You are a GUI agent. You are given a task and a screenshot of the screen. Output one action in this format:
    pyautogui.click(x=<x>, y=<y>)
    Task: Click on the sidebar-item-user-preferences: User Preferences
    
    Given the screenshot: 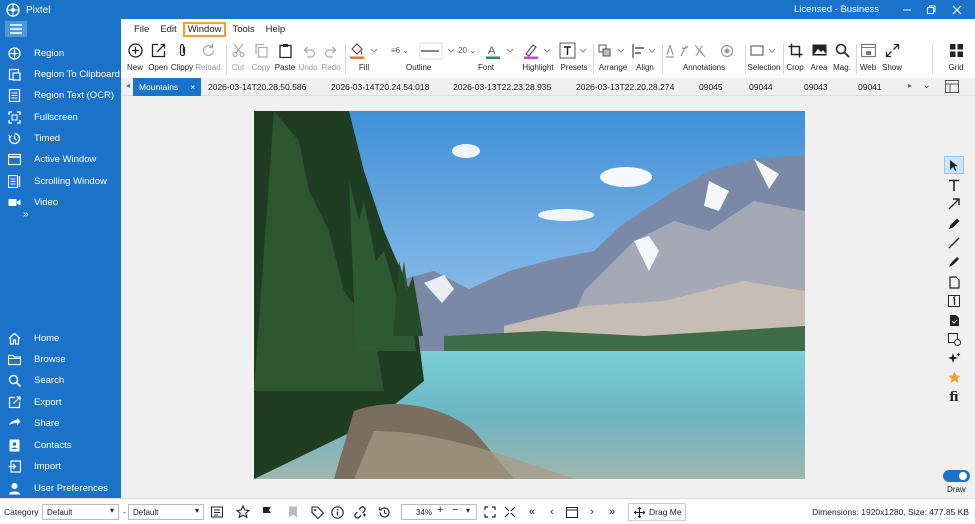 What is the action you would take?
    pyautogui.click(x=60, y=488)
    